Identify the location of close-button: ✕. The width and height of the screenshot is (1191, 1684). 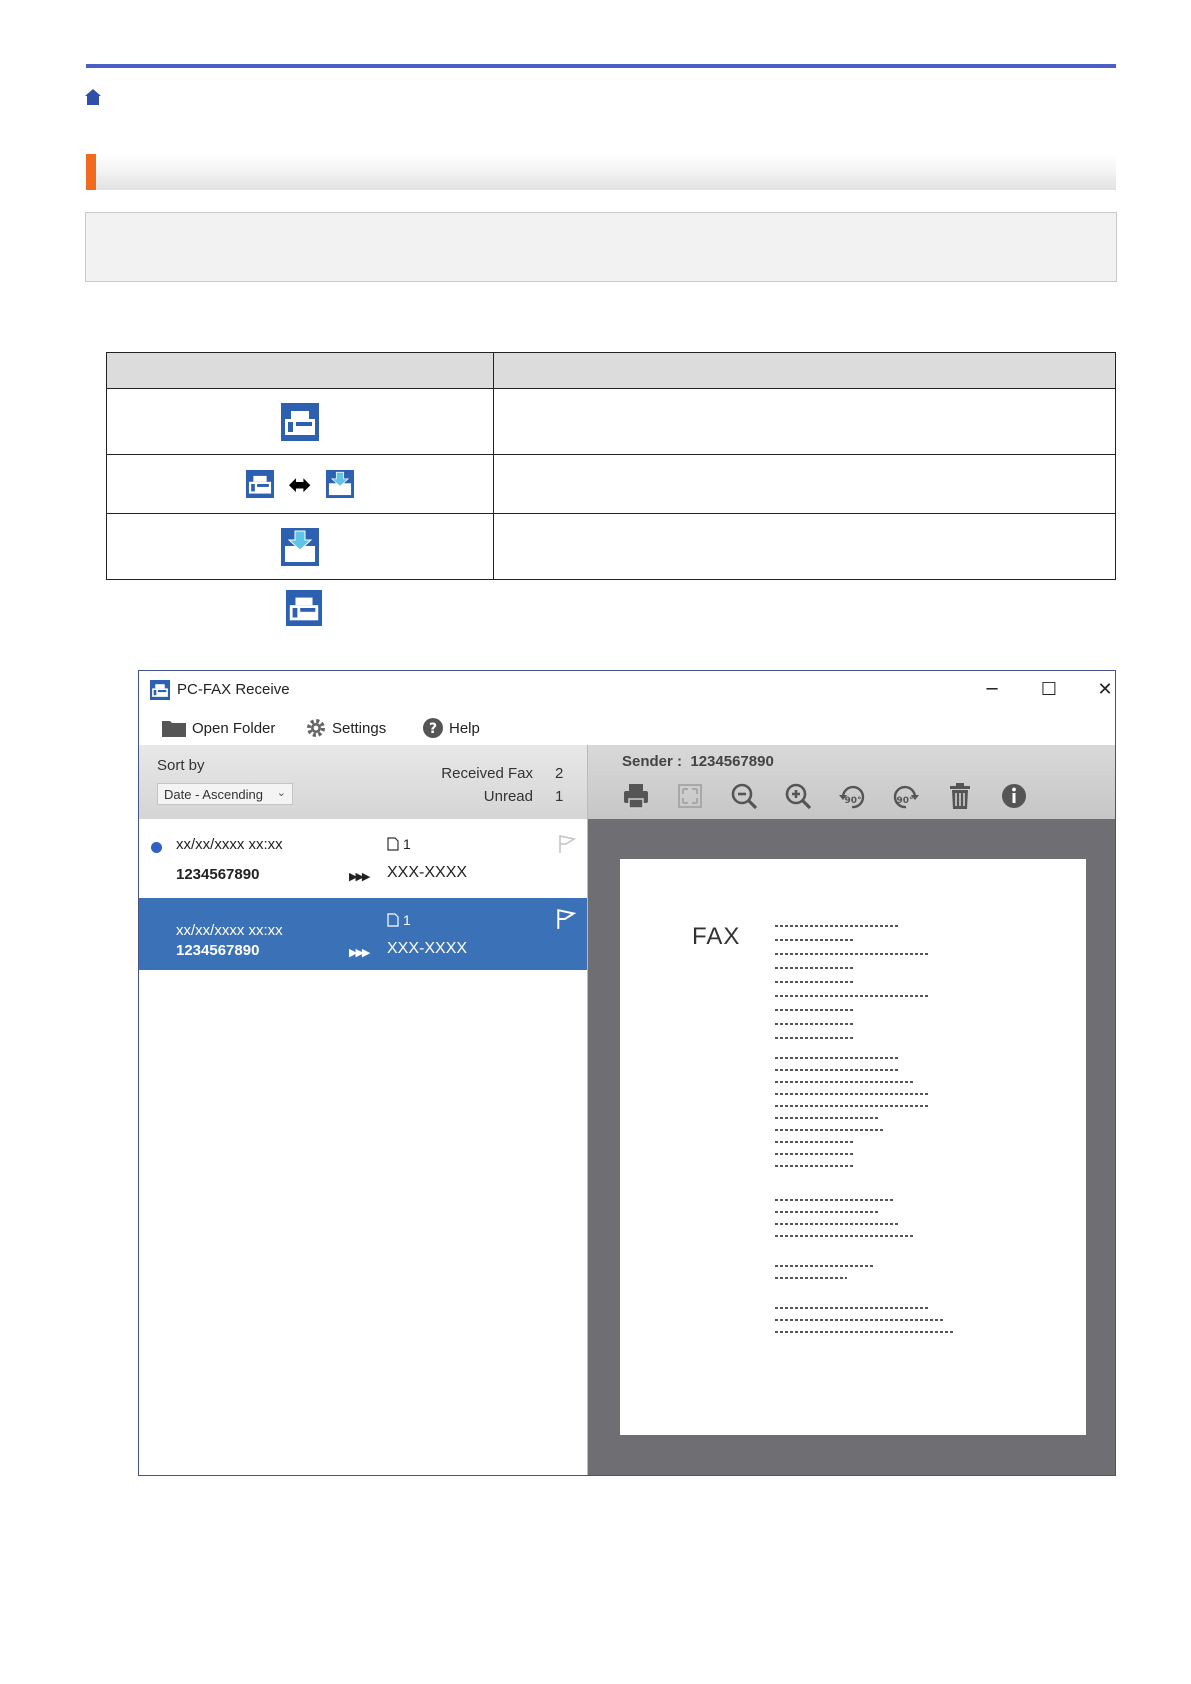
(1098, 690).